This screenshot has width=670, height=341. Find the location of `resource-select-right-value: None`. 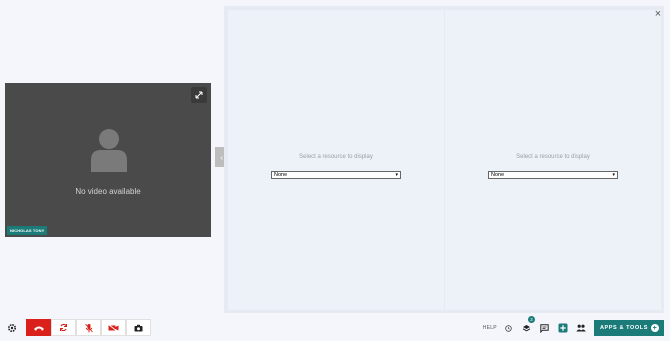

resource-select-right-value: None is located at coordinates (498, 175).